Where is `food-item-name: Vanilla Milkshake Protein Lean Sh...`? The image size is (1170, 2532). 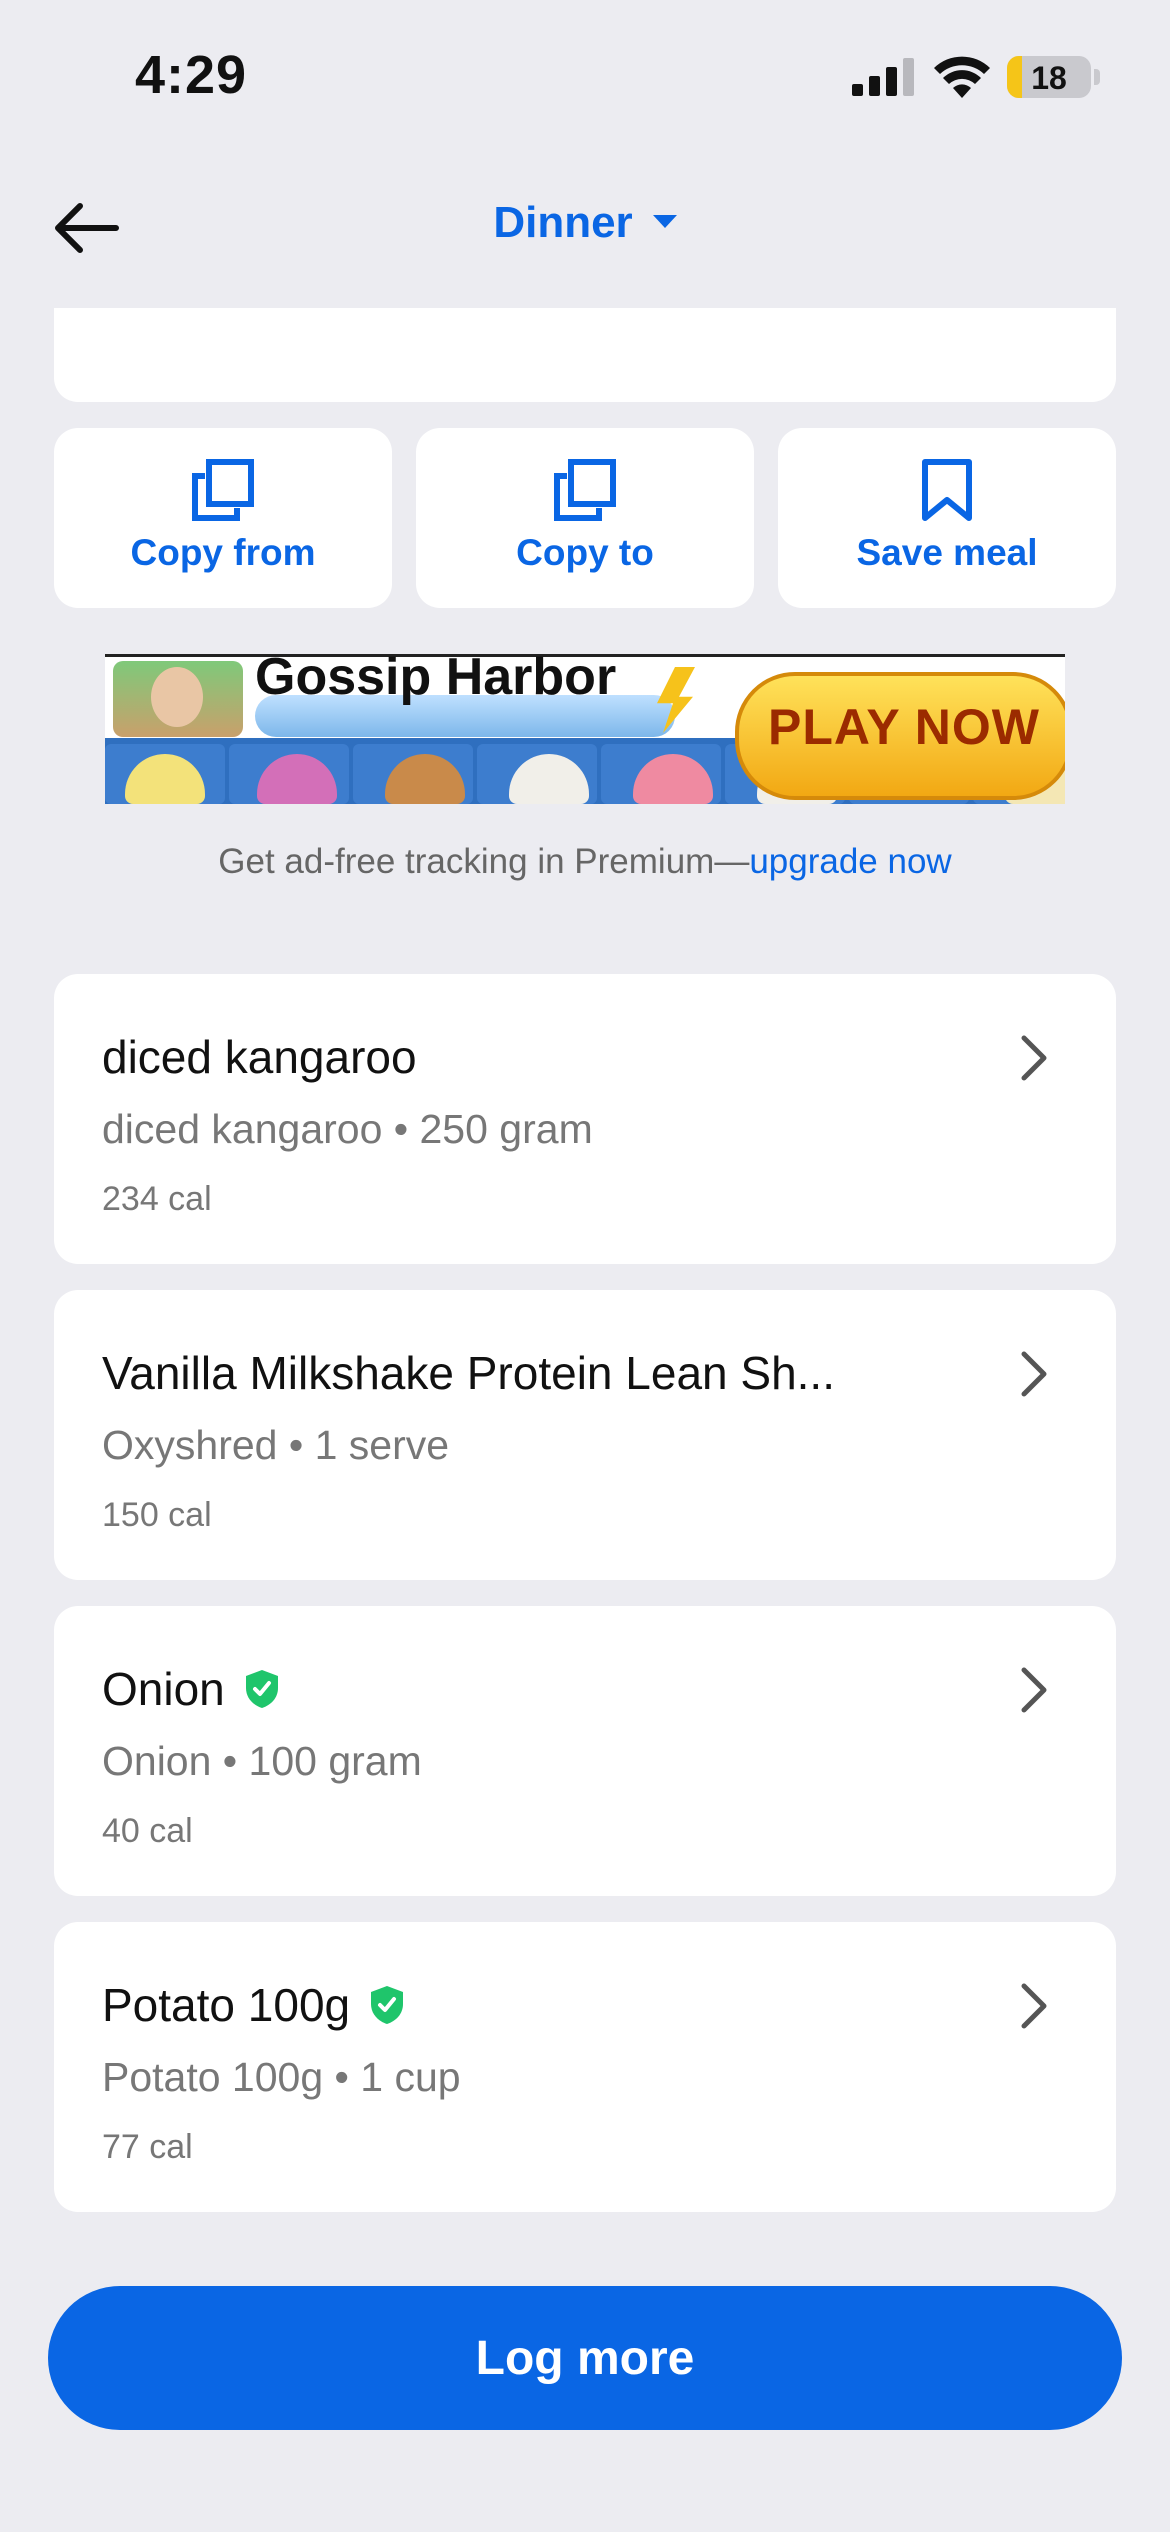 food-item-name: Vanilla Milkshake Protein Lean Sh... is located at coordinates (468, 1373).